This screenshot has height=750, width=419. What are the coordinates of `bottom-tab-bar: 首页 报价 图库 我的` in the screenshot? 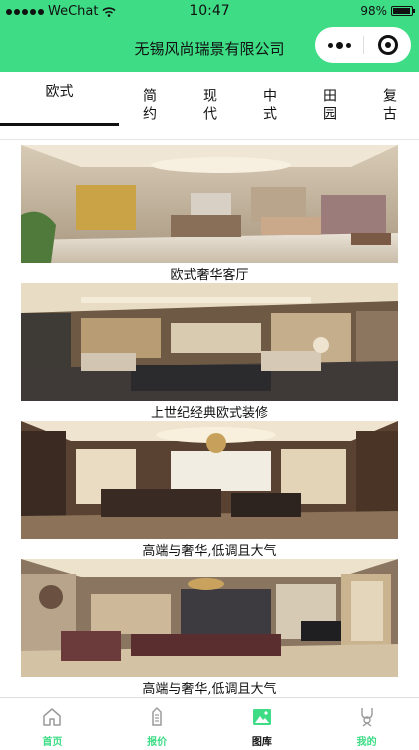 It's located at (209, 723).